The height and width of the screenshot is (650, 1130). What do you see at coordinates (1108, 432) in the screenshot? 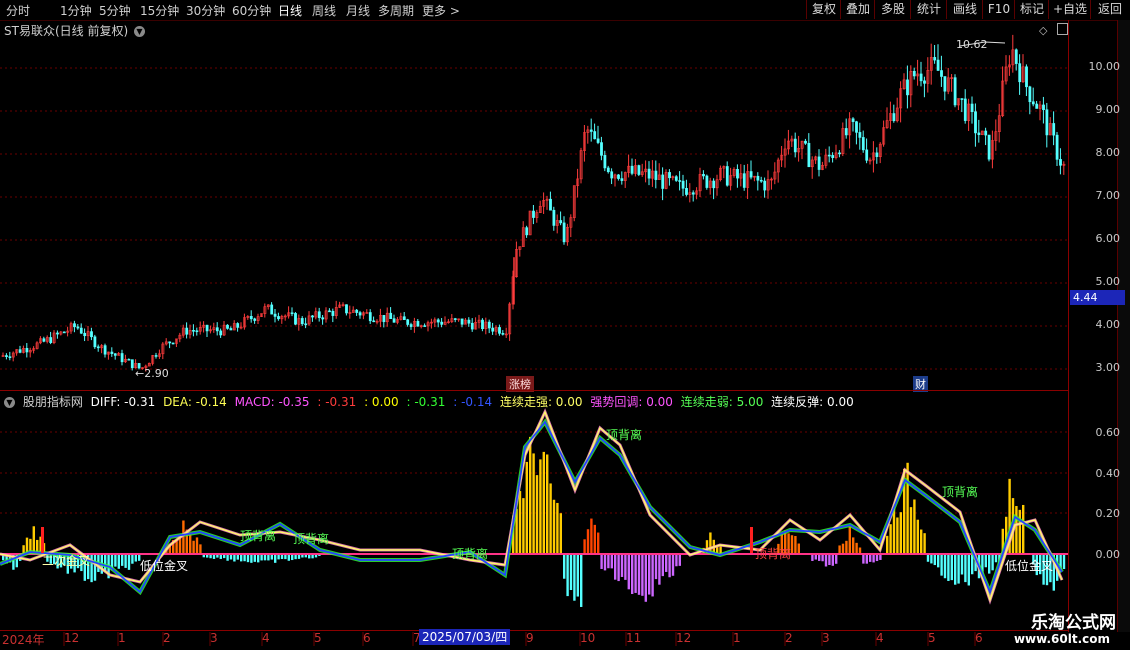
I see `macd-tick: 0.60` at bounding box center [1108, 432].